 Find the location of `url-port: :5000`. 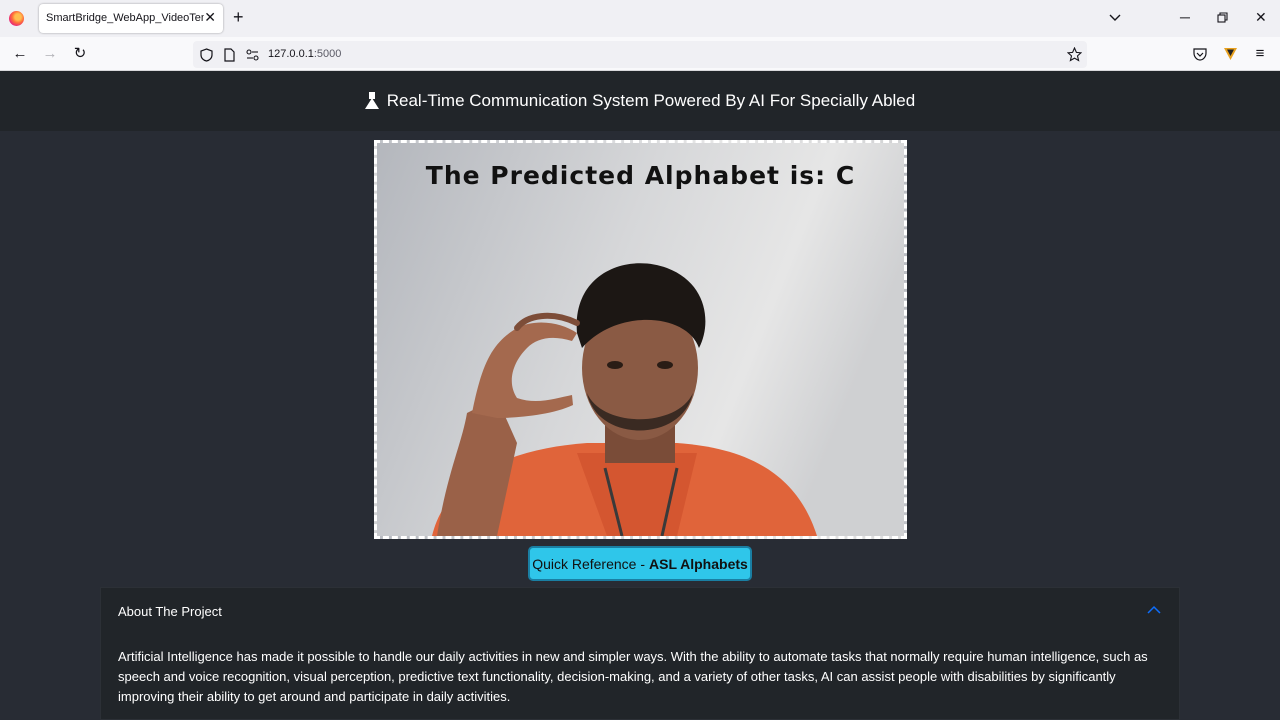

url-port: :5000 is located at coordinates (327, 54).